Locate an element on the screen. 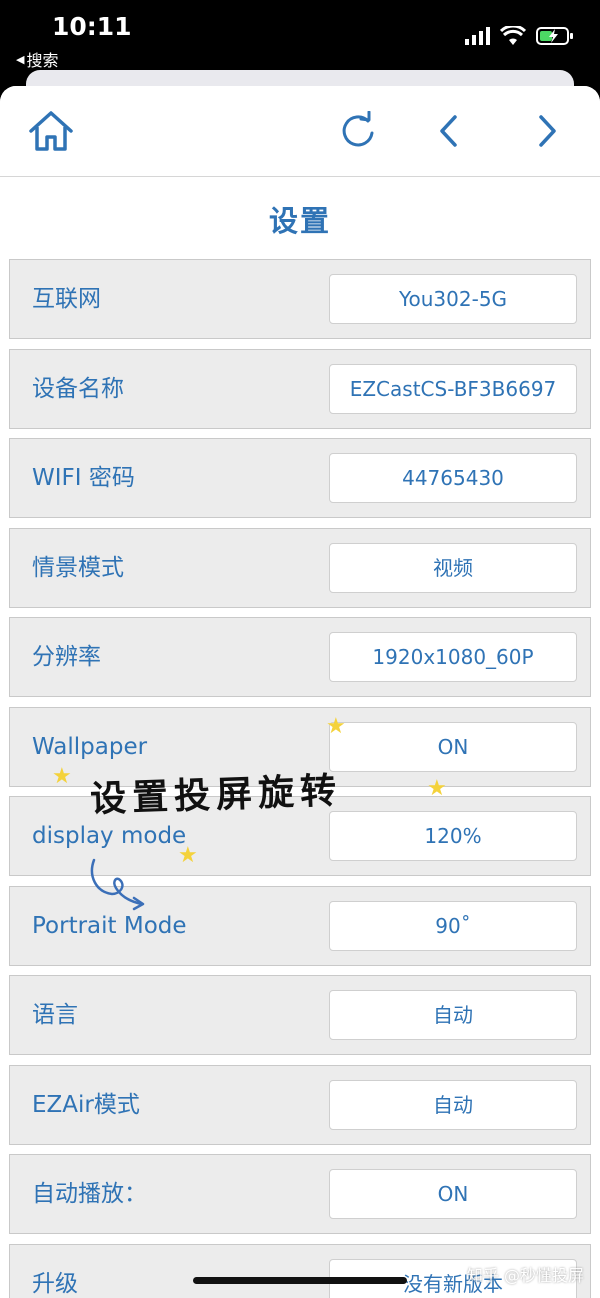  forward-button is located at coordinates (547, 131).